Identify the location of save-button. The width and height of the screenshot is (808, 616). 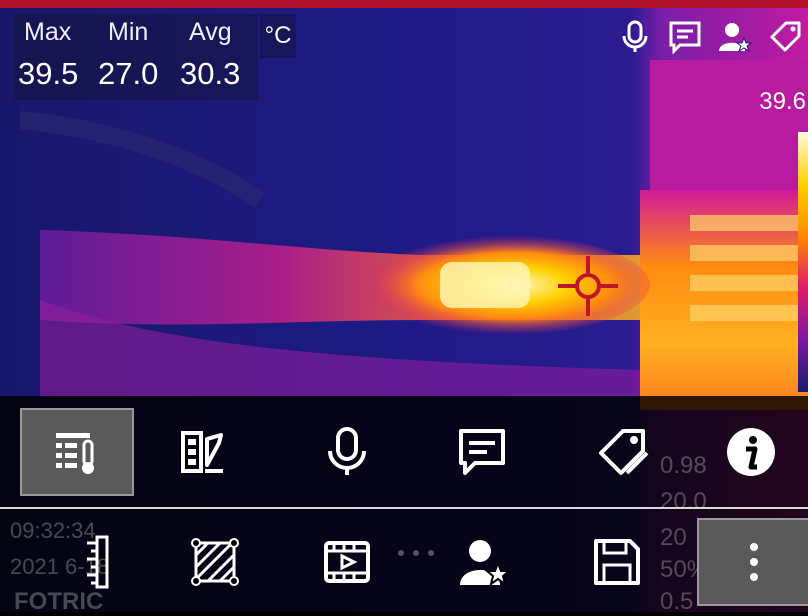
(617, 562).